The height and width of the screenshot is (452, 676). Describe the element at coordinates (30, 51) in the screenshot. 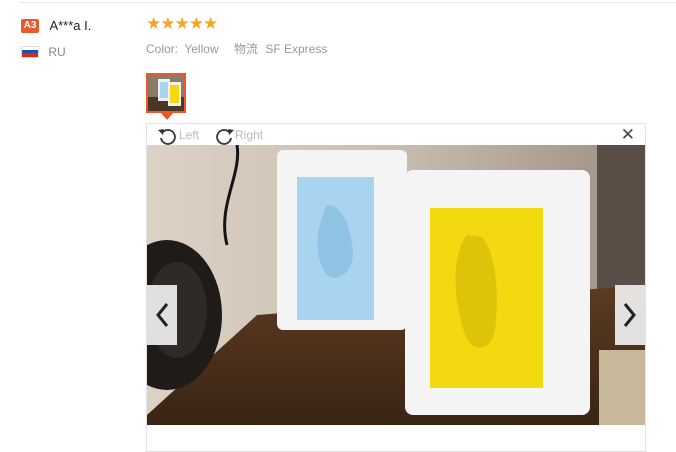

I see `russia-flag-icon` at that location.